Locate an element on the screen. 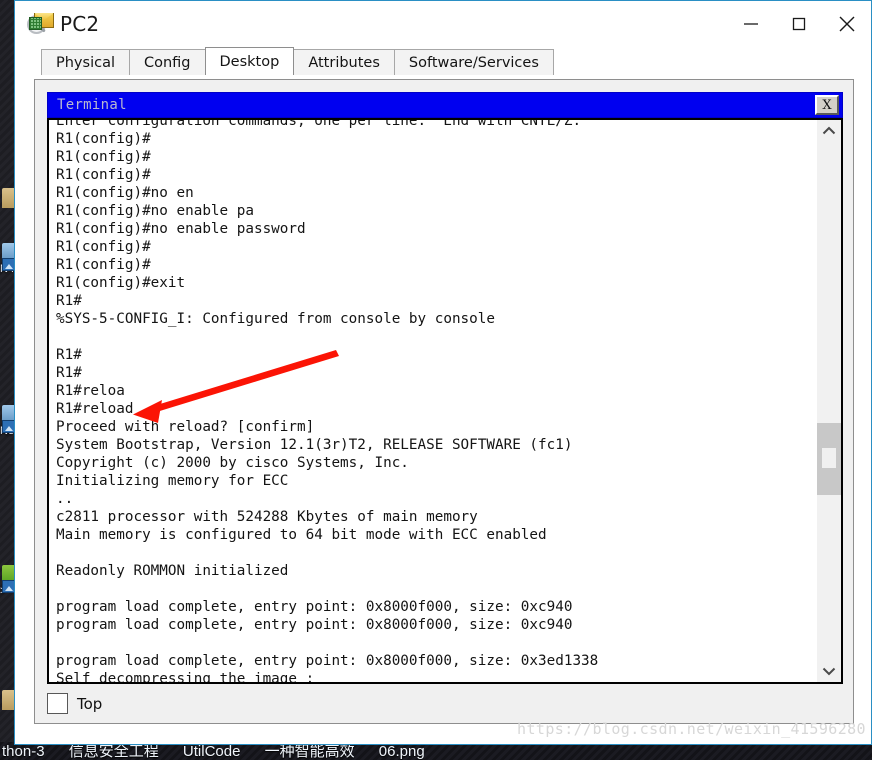  watermark: https://blog.csdn.net/weixin_41596280 is located at coordinates (691, 729).